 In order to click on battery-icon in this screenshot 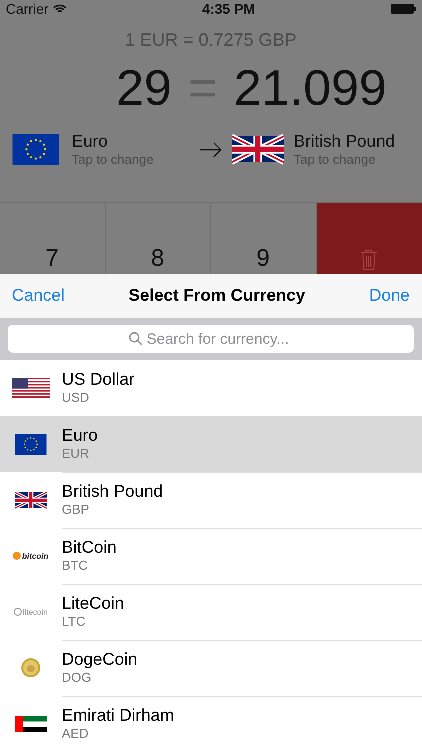, I will do `click(403, 9)`.